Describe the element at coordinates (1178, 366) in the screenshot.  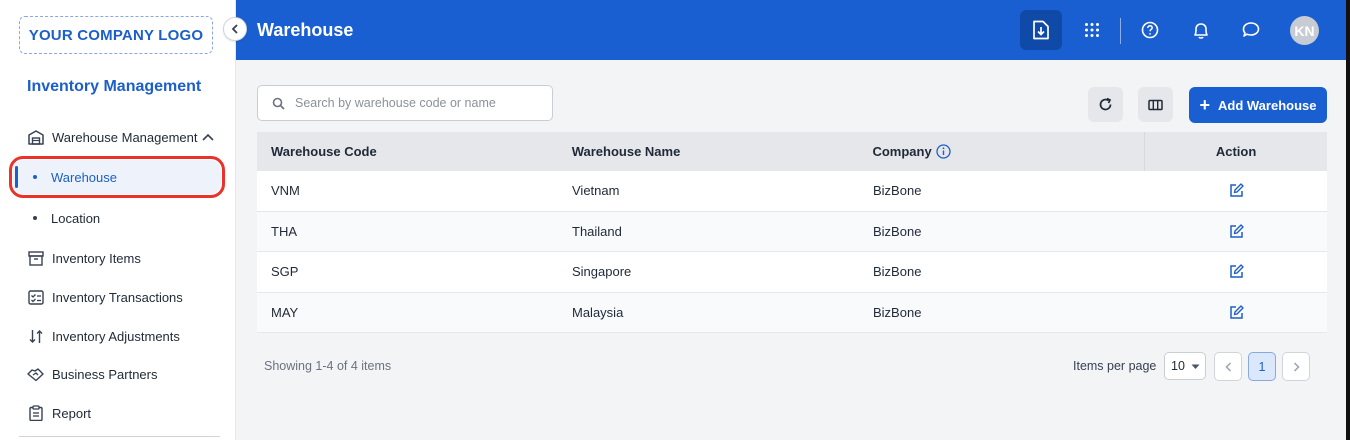
I see `items-per-page-value: 10` at that location.